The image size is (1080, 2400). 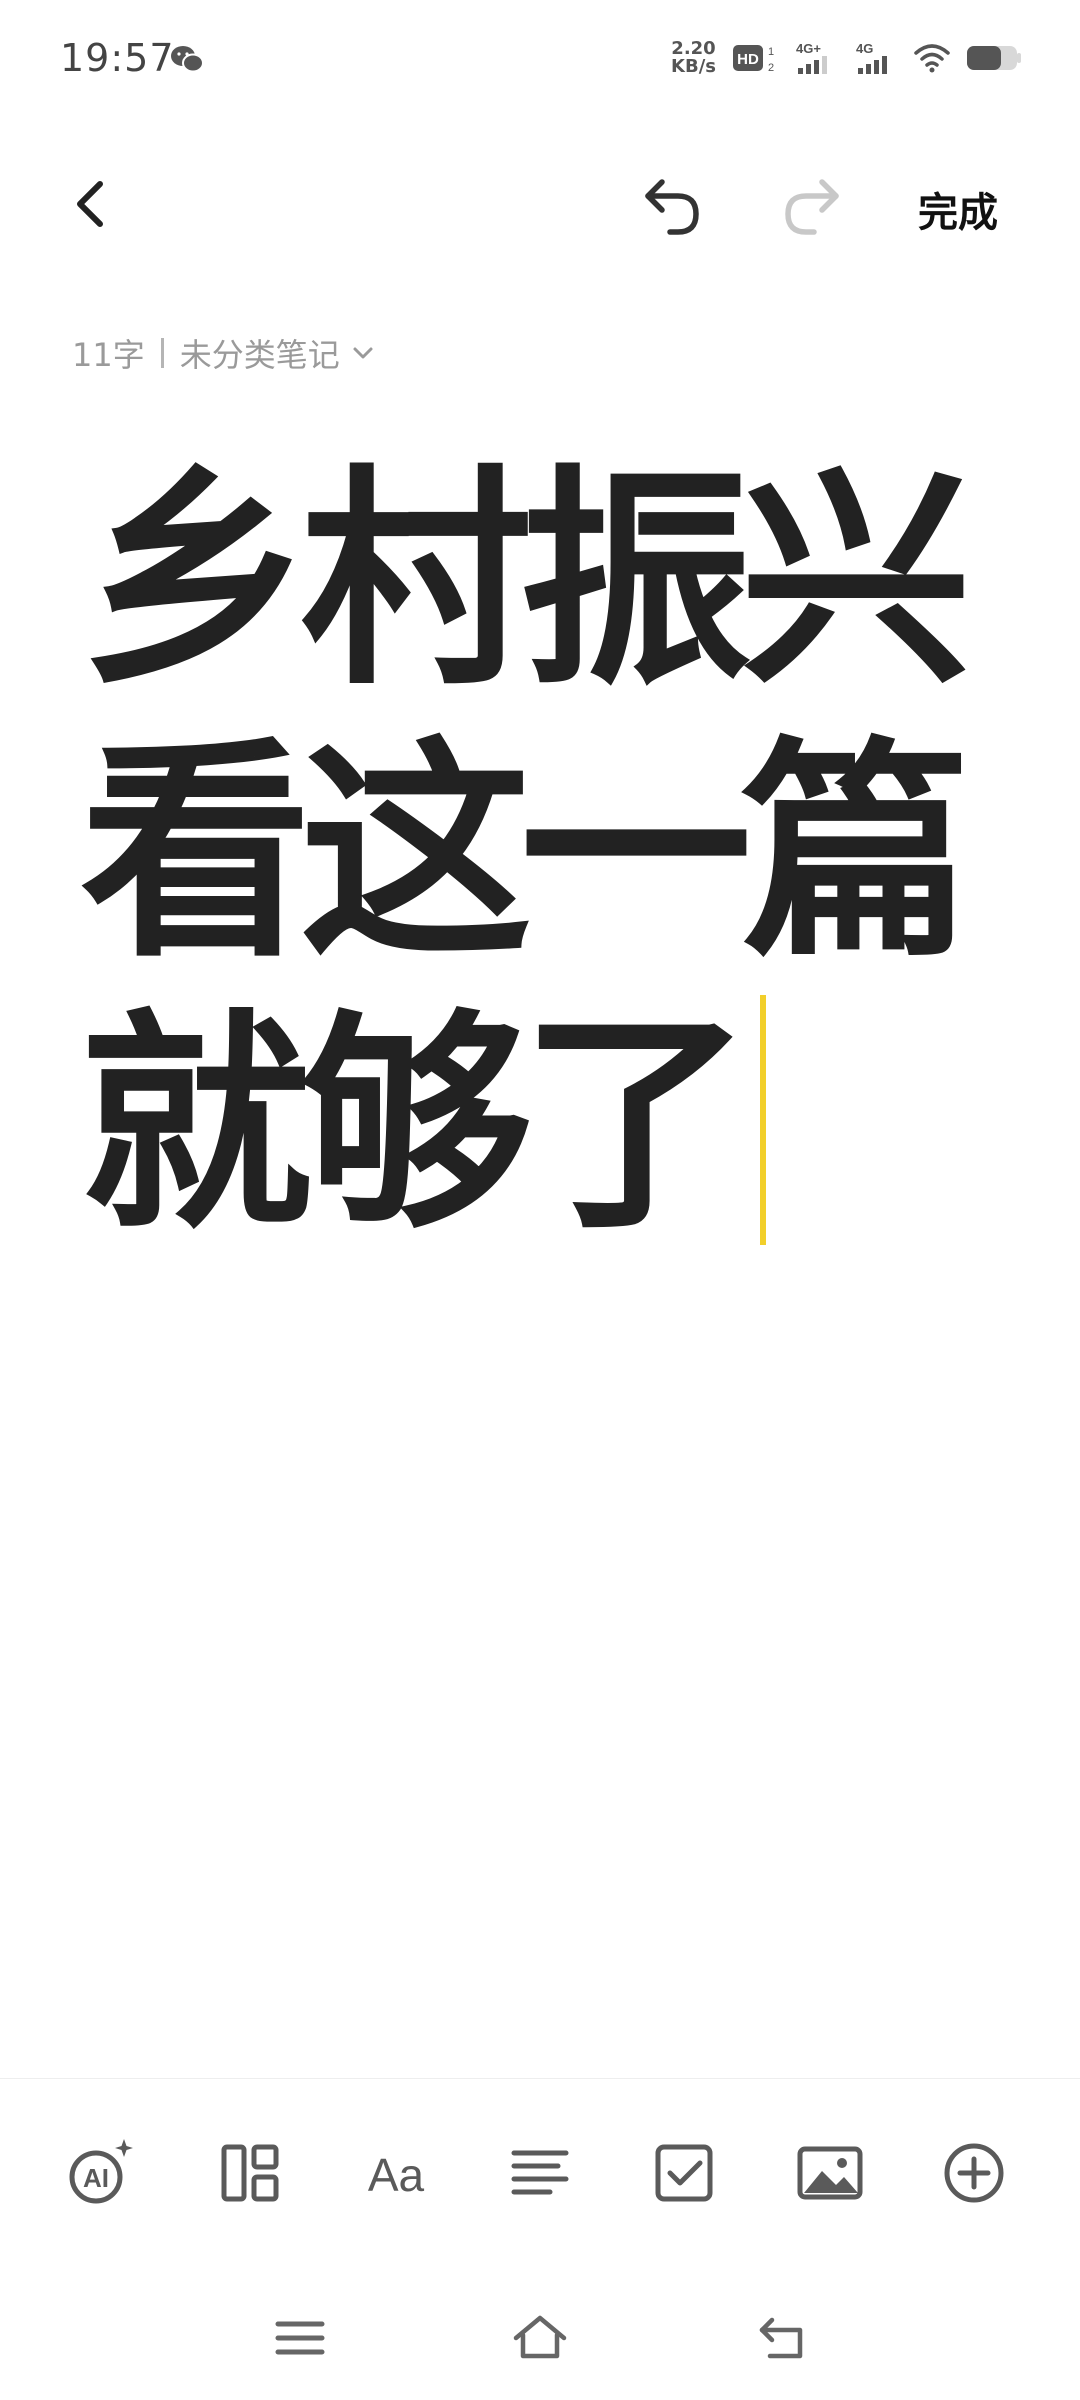 I want to click on text-format-icon: Aa, so click(x=396, y=2173).